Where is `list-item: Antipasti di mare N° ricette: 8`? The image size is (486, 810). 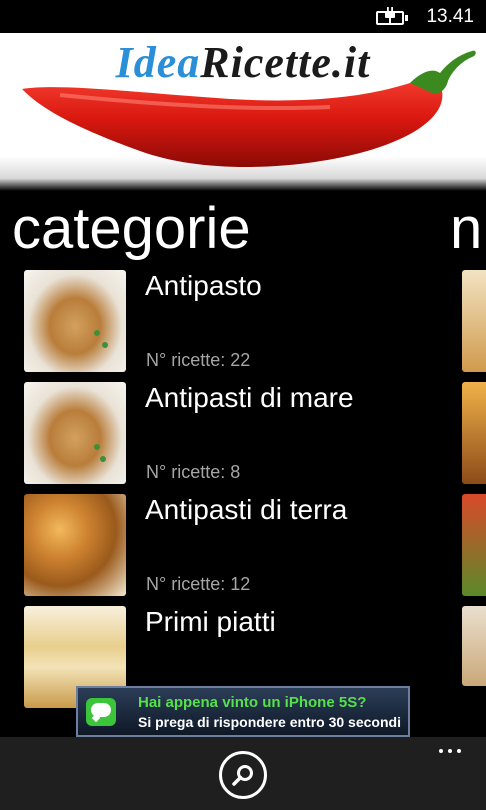 list-item: Antipasti di mare N° ricette: 8 is located at coordinates (234, 438).